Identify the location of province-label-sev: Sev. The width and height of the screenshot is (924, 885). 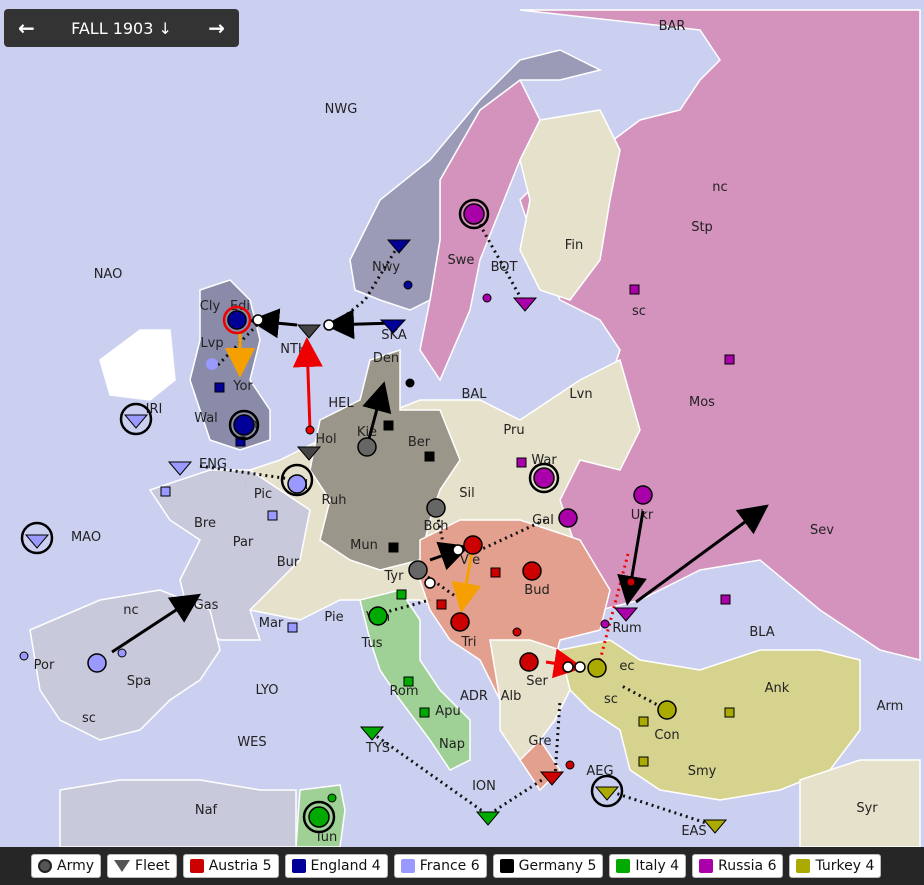
(822, 530).